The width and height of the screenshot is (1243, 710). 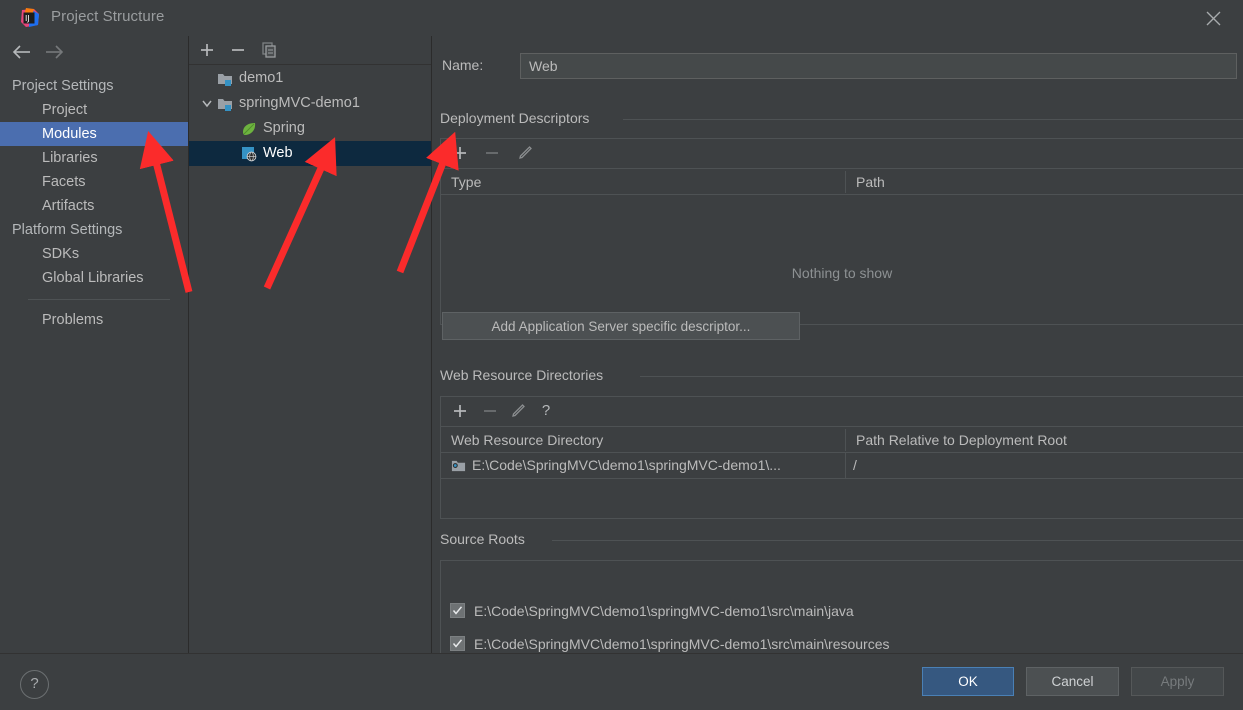 What do you see at coordinates (1177, 681) in the screenshot?
I see `apply-button: Apply` at bounding box center [1177, 681].